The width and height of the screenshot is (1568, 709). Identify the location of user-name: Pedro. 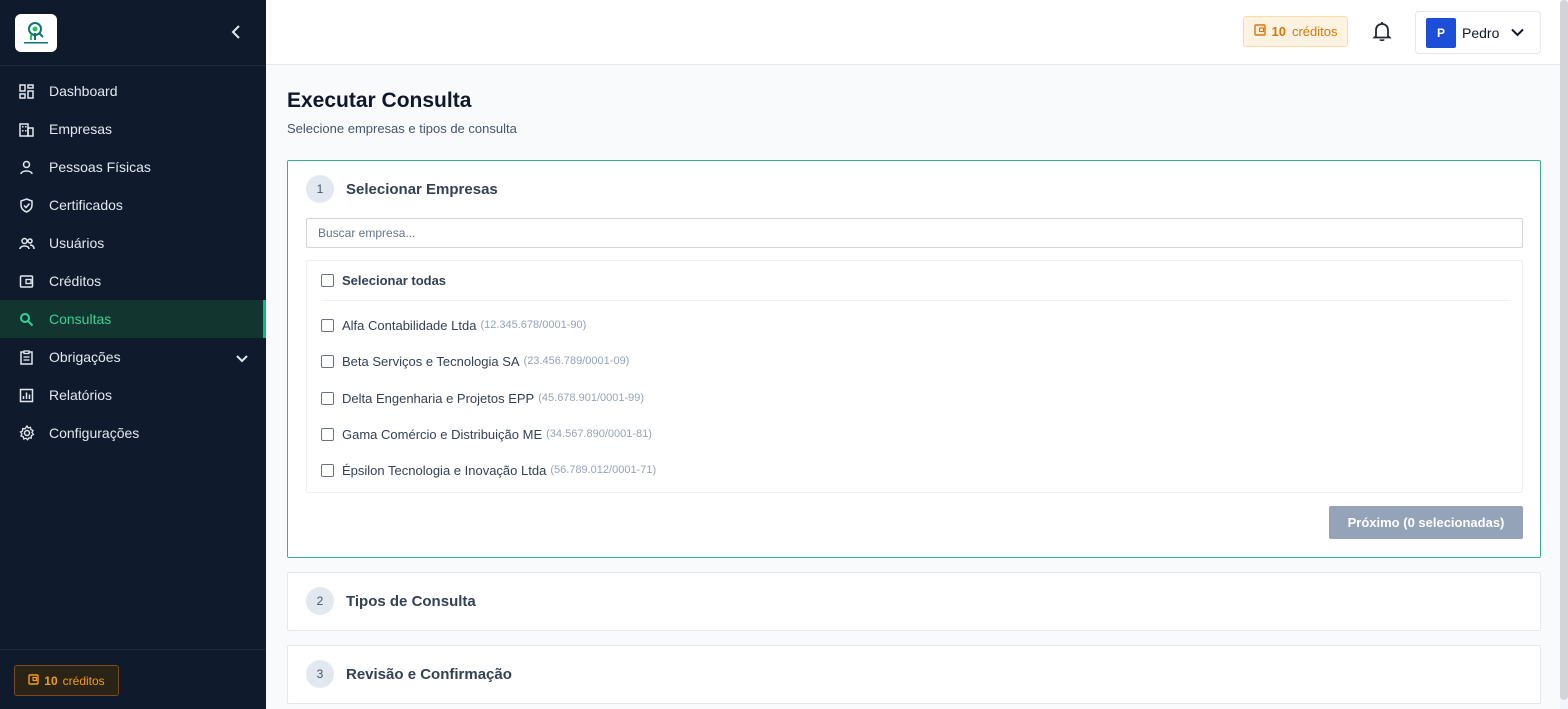
(1481, 32).